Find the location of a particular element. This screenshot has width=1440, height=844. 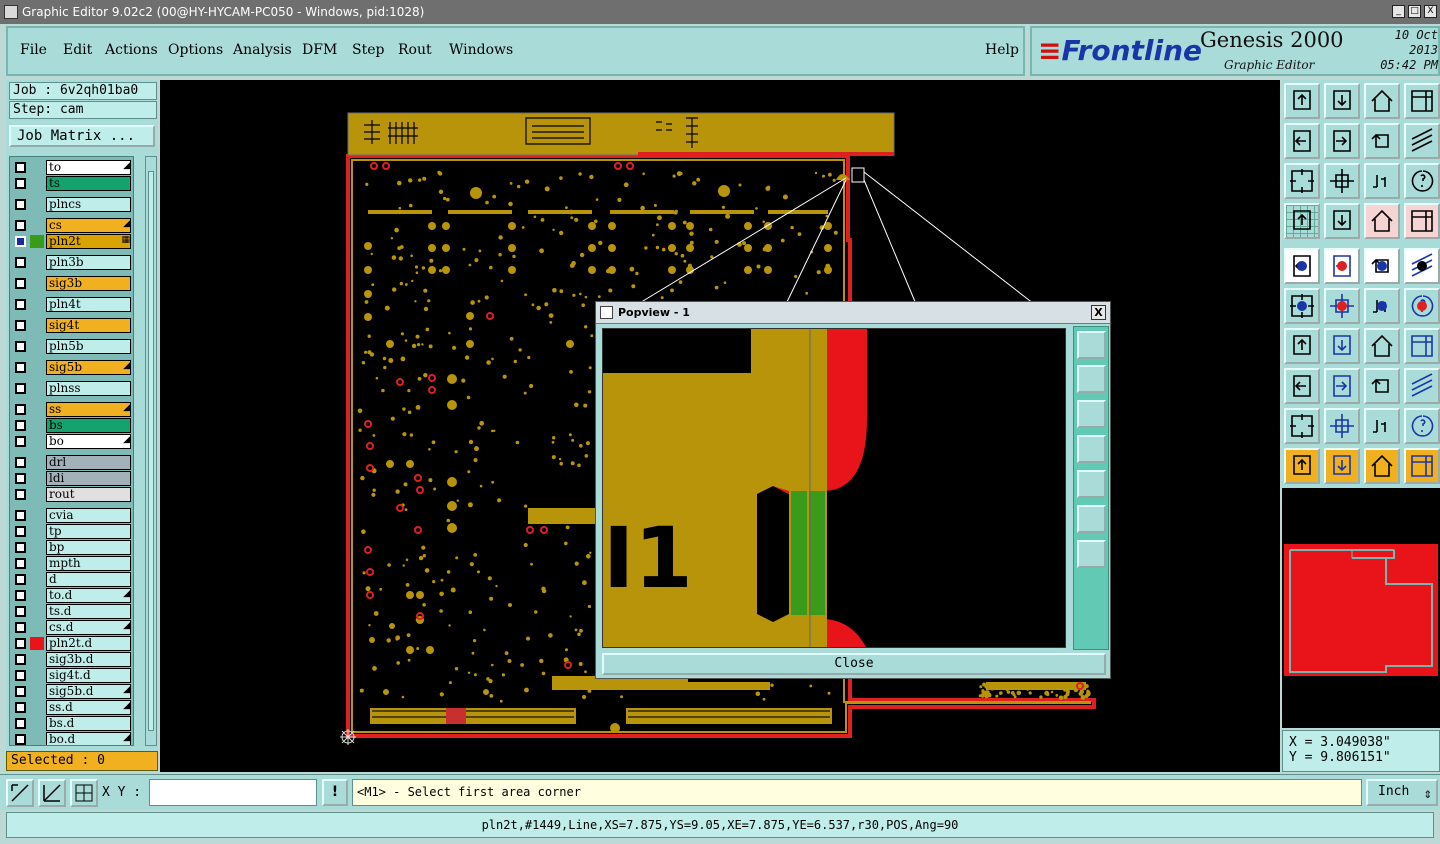

settings-tool-icon is located at coordinates (1302, 221).